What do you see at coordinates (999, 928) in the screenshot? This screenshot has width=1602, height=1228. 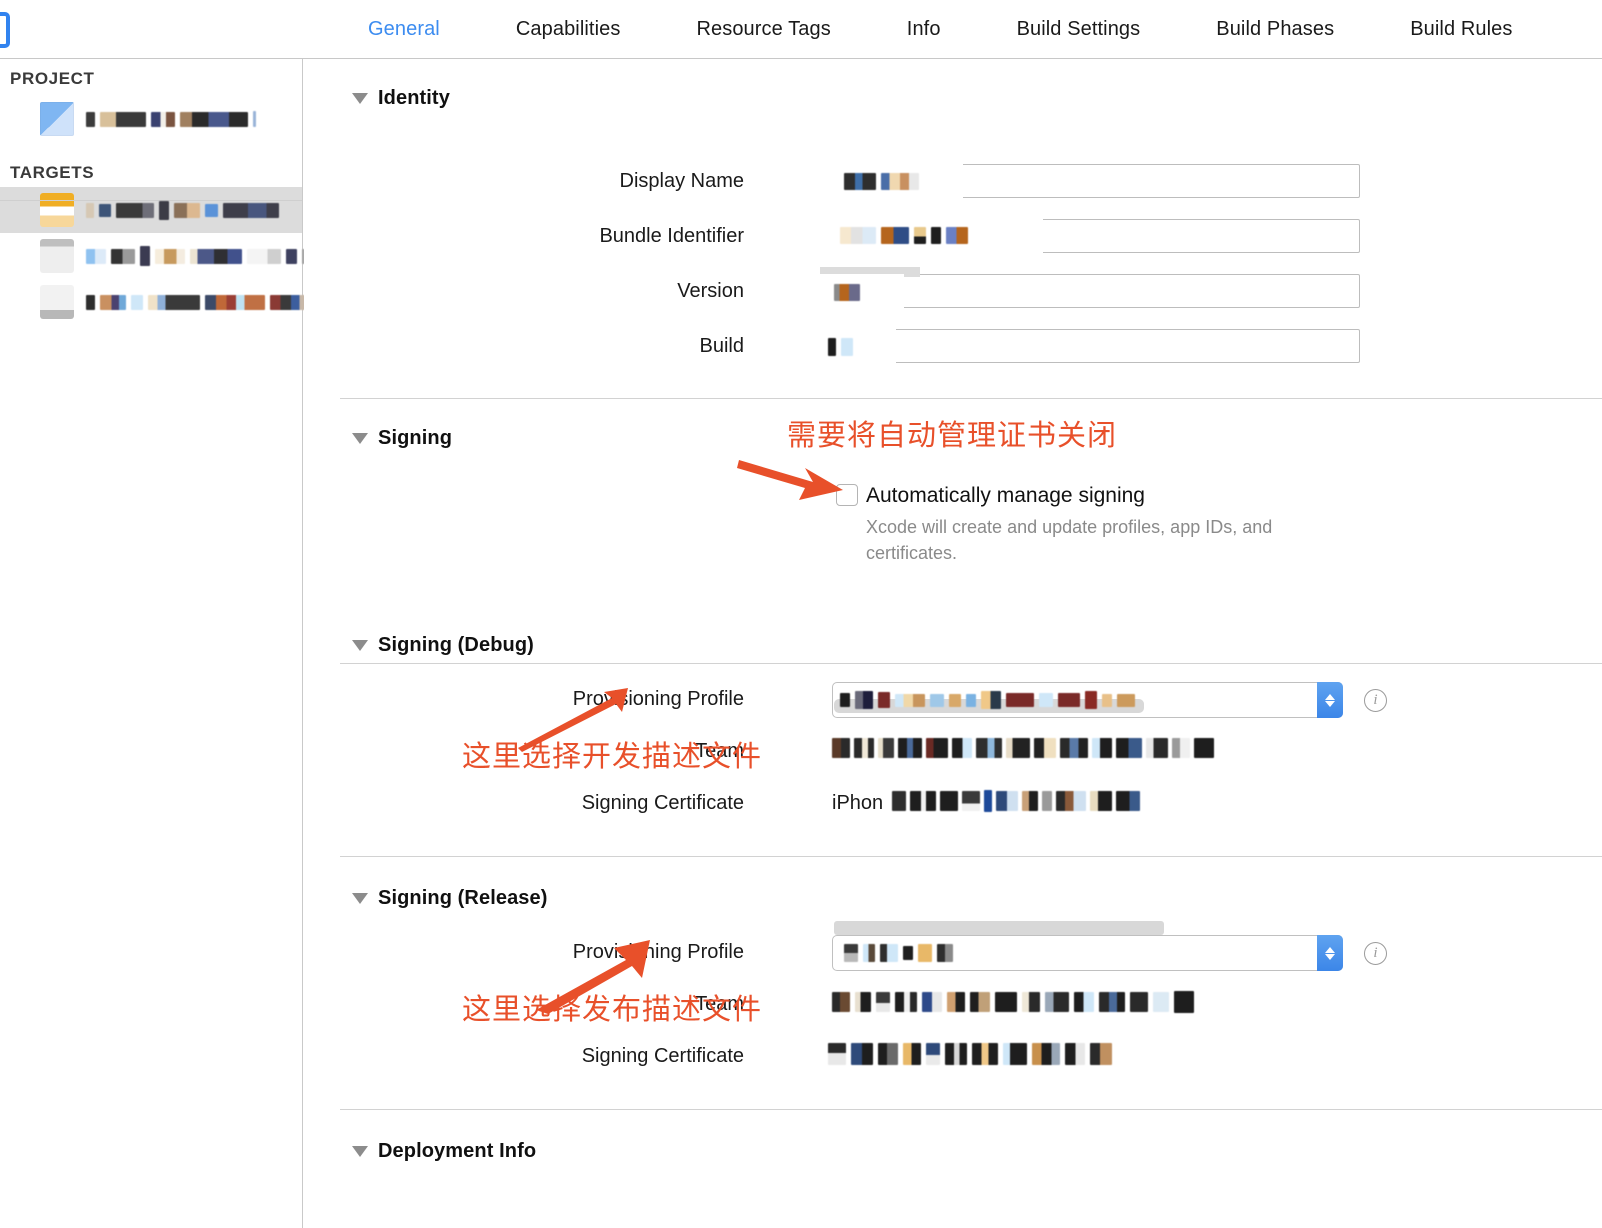 I see `release-profile-mask-bar` at bounding box center [999, 928].